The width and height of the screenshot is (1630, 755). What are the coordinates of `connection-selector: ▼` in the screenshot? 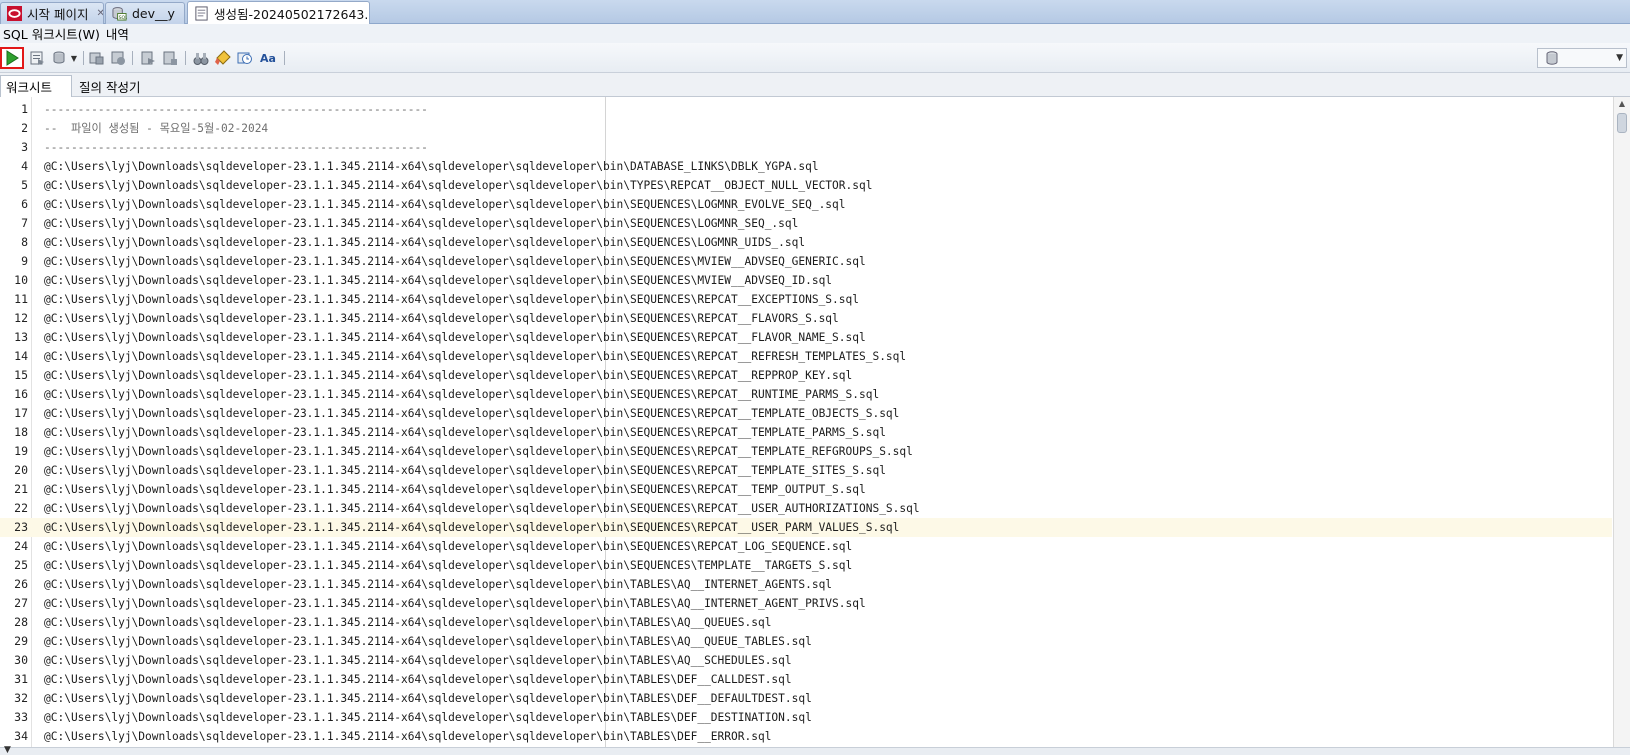 It's located at (1582, 58).